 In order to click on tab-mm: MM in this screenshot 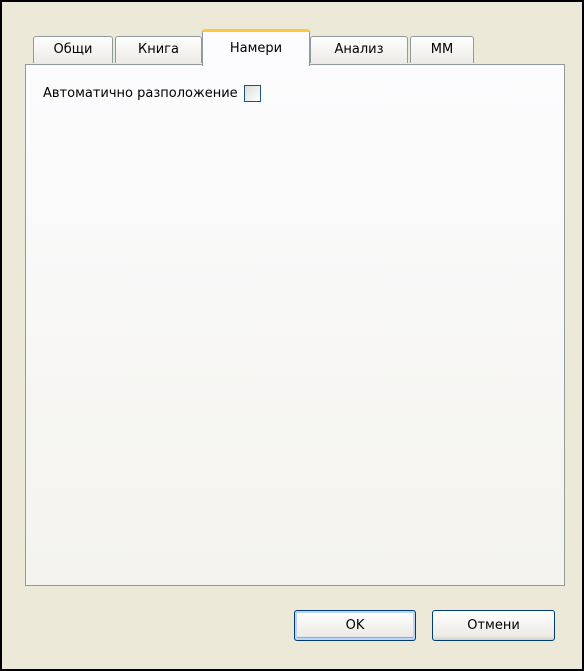, I will do `click(442, 49)`.